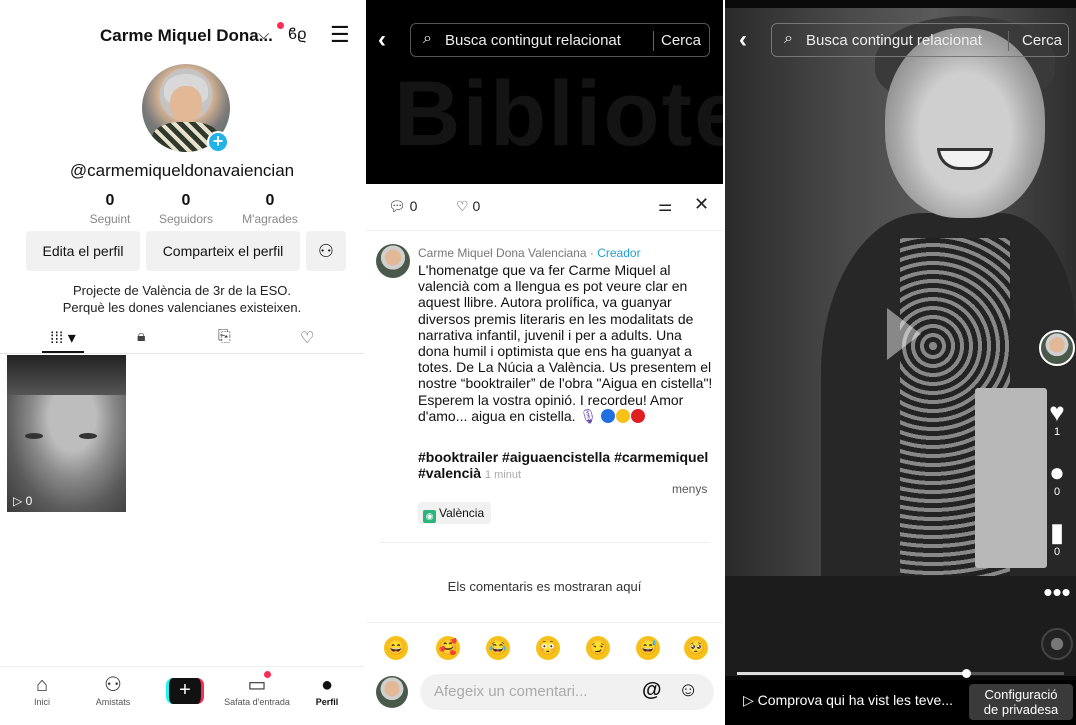 This screenshot has width=1076, height=725. What do you see at coordinates (498, 648) in the screenshot?
I see `emoji-button: 😂` at bounding box center [498, 648].